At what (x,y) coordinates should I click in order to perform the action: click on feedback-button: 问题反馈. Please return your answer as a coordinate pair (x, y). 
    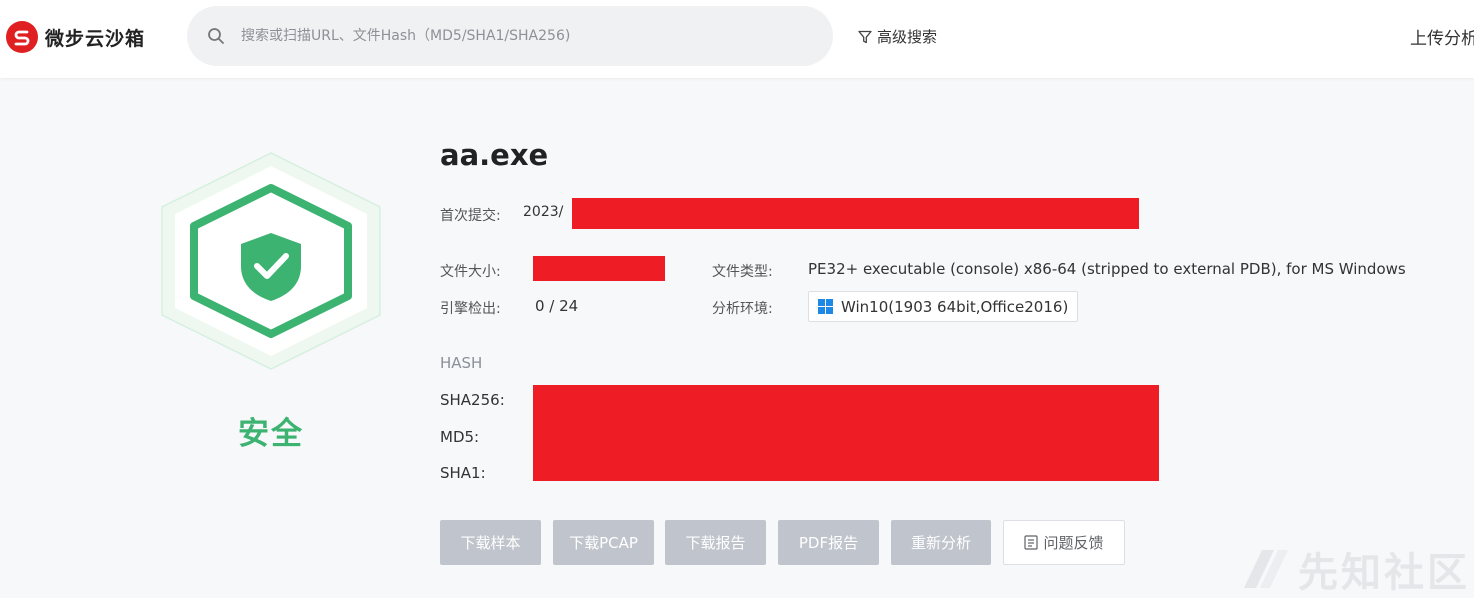
    Looking at the image, I should click on (1064, 542).